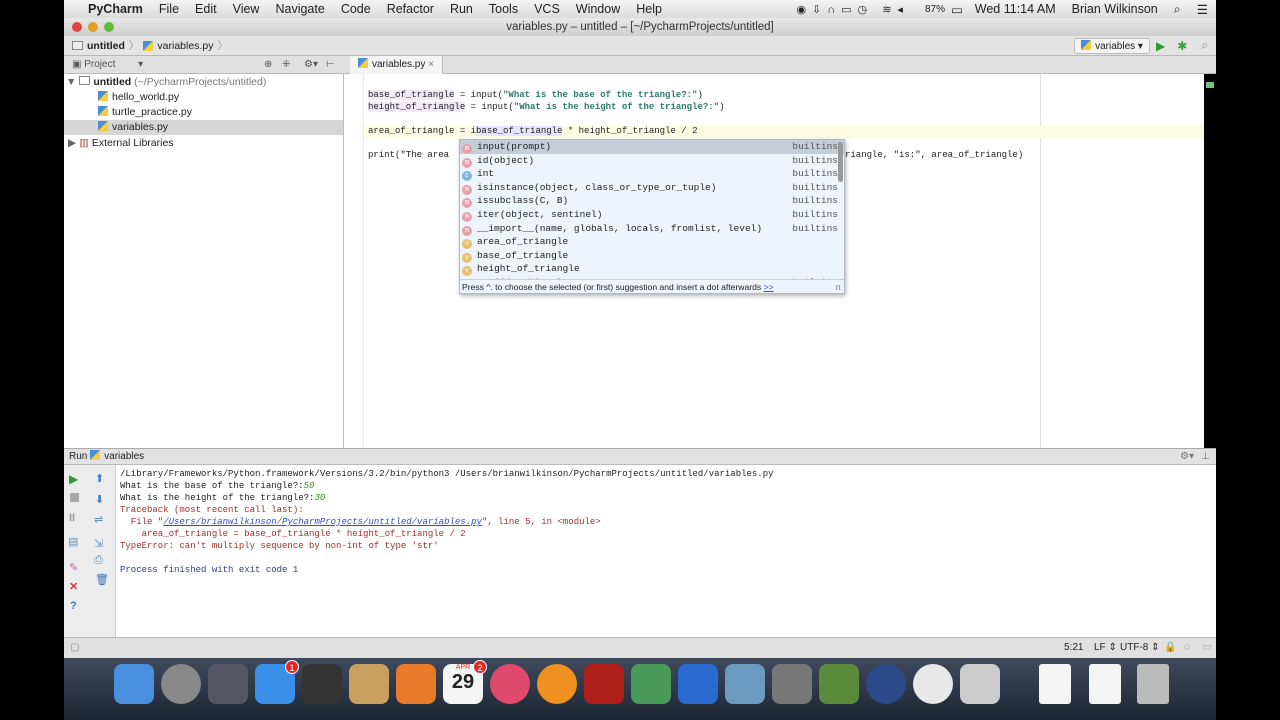 The image size is (1280, 720). I want to click on line-separator: LF ⇕, so click(1105, 648).